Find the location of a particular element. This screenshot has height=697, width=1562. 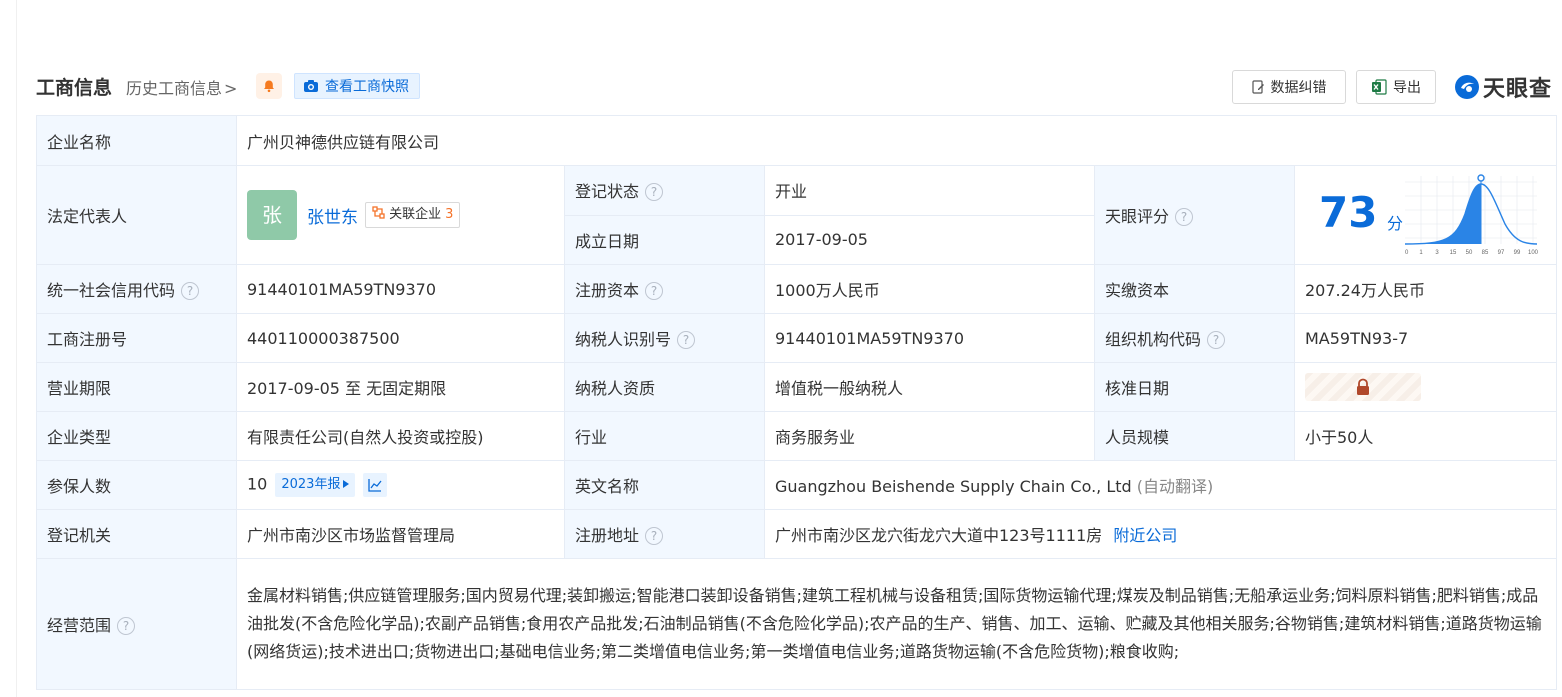

scope-label-text: 经营范围 is located at coordinates (79, 625).